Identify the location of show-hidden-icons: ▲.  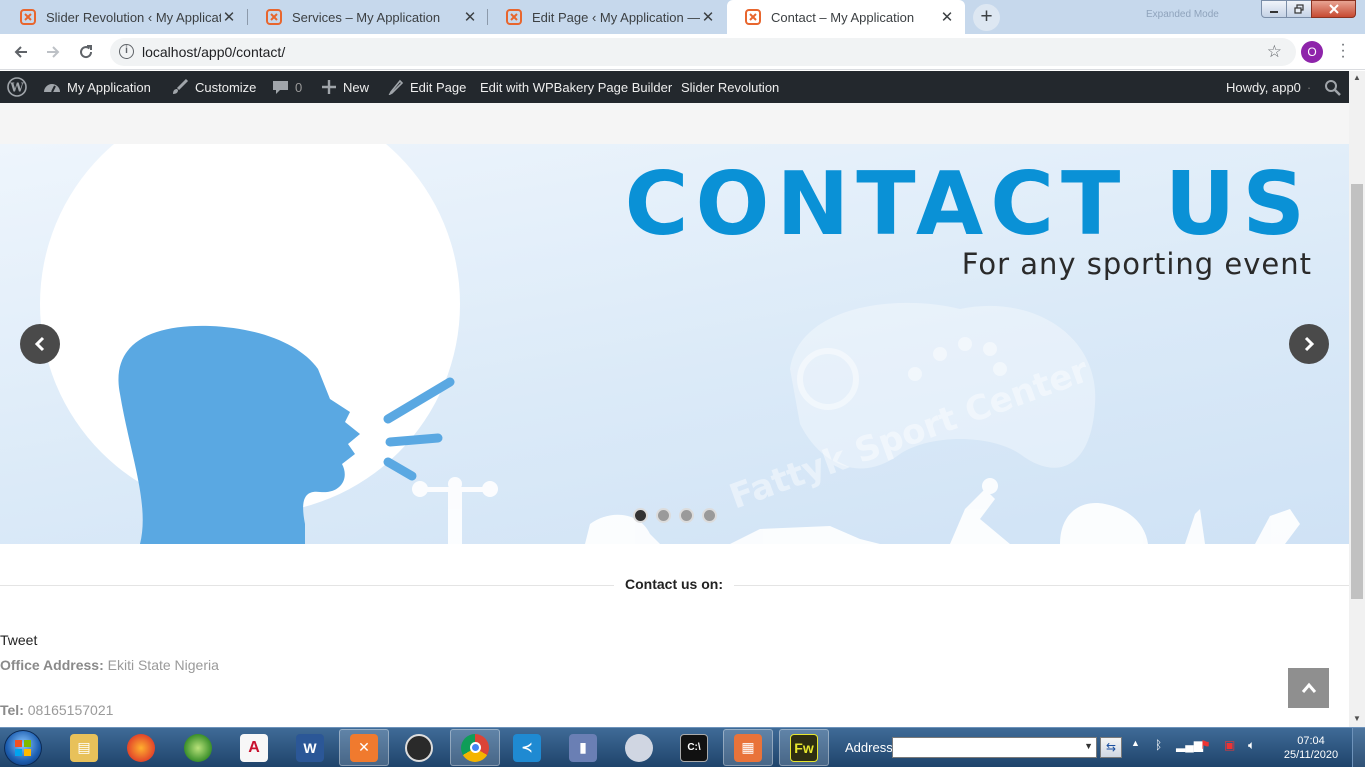
(1135, 743).